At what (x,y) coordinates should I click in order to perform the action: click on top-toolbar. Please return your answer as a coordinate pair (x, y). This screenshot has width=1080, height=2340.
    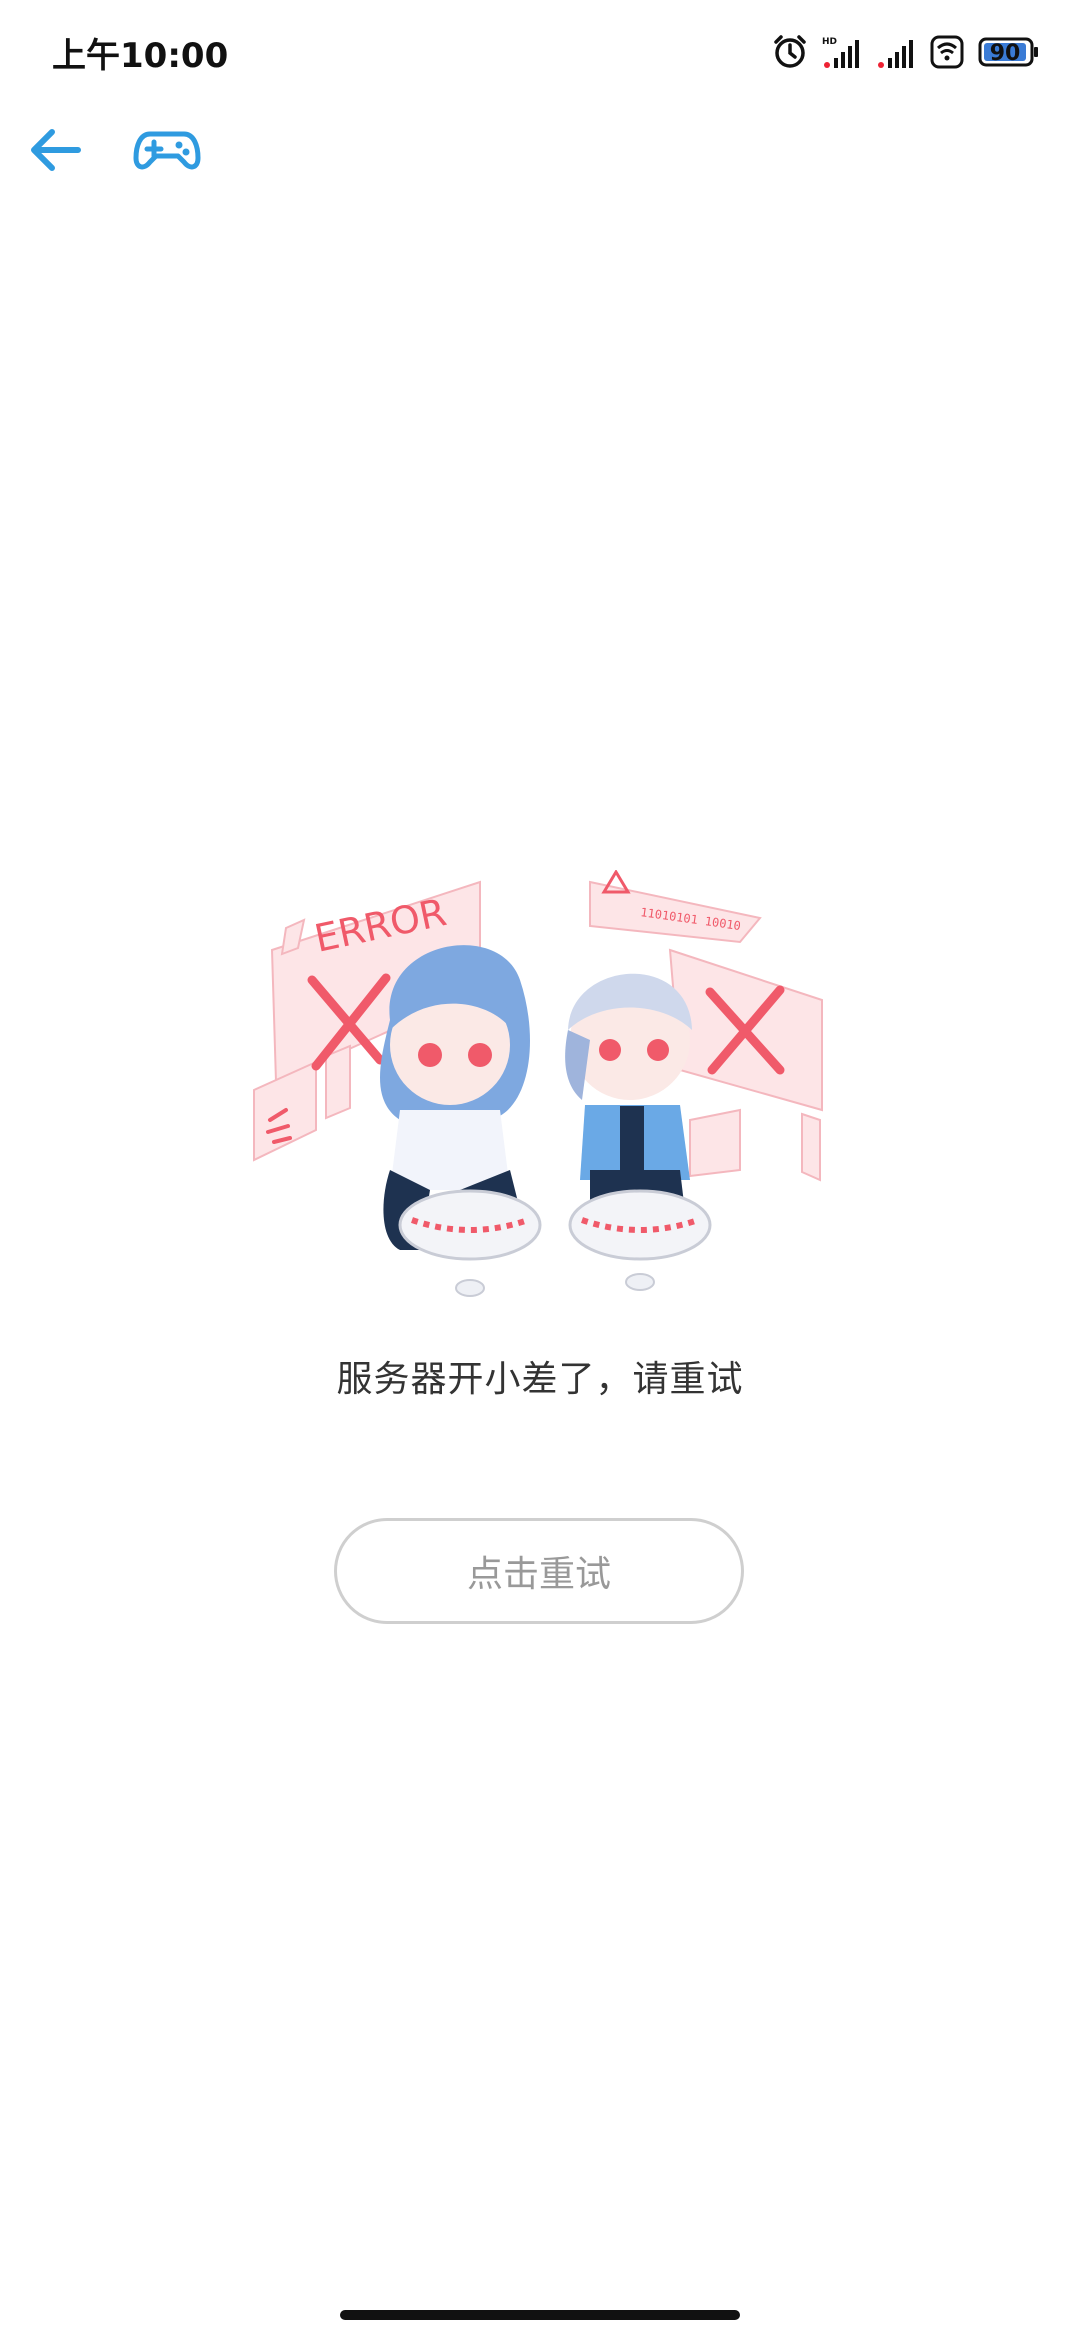
    Looking at the image, I should click on (540, 150).